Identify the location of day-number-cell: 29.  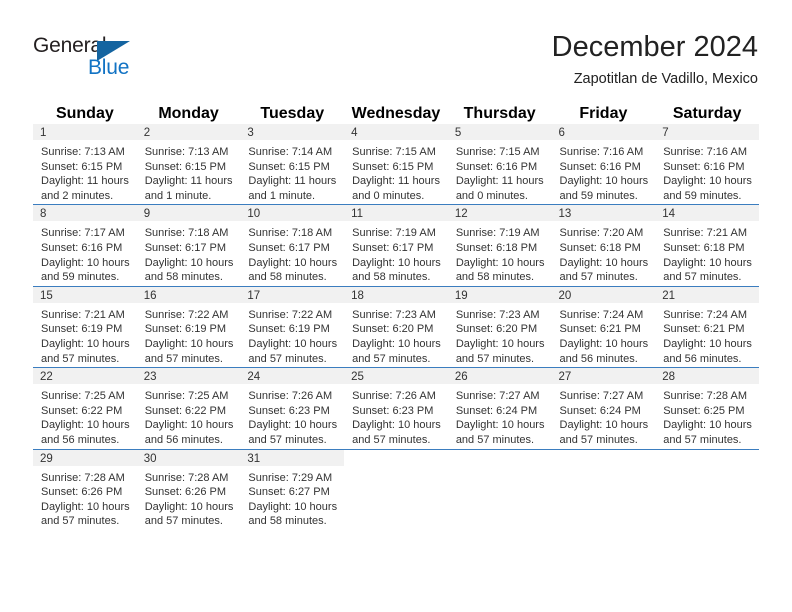
(85, 457).